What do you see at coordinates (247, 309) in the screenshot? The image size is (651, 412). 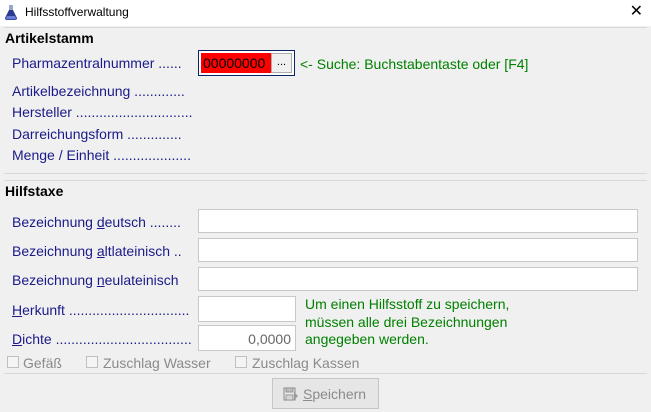 I see `herkunft-input` at bounding box center [247, 309].